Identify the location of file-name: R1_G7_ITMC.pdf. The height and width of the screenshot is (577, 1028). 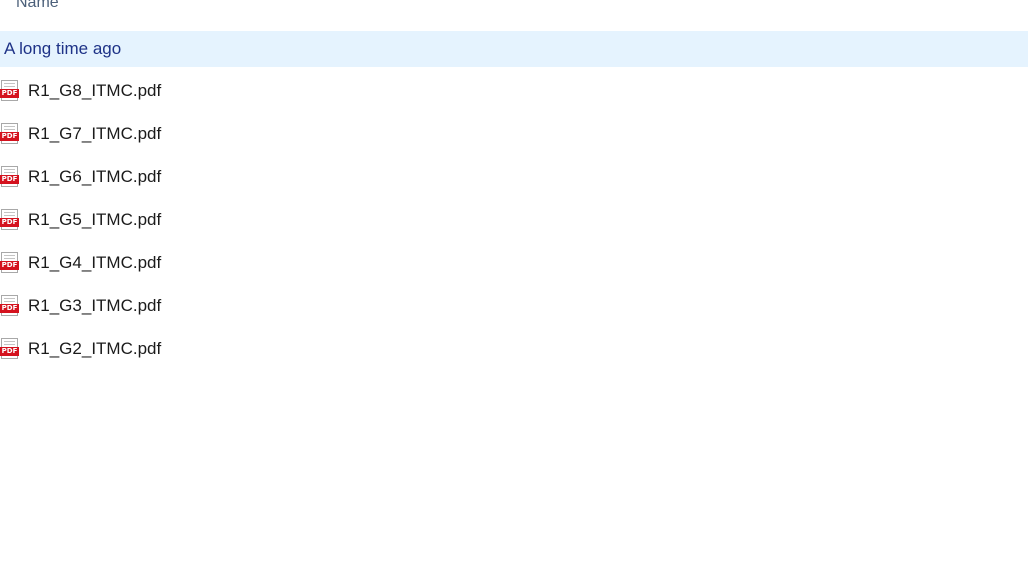
(94, 134).